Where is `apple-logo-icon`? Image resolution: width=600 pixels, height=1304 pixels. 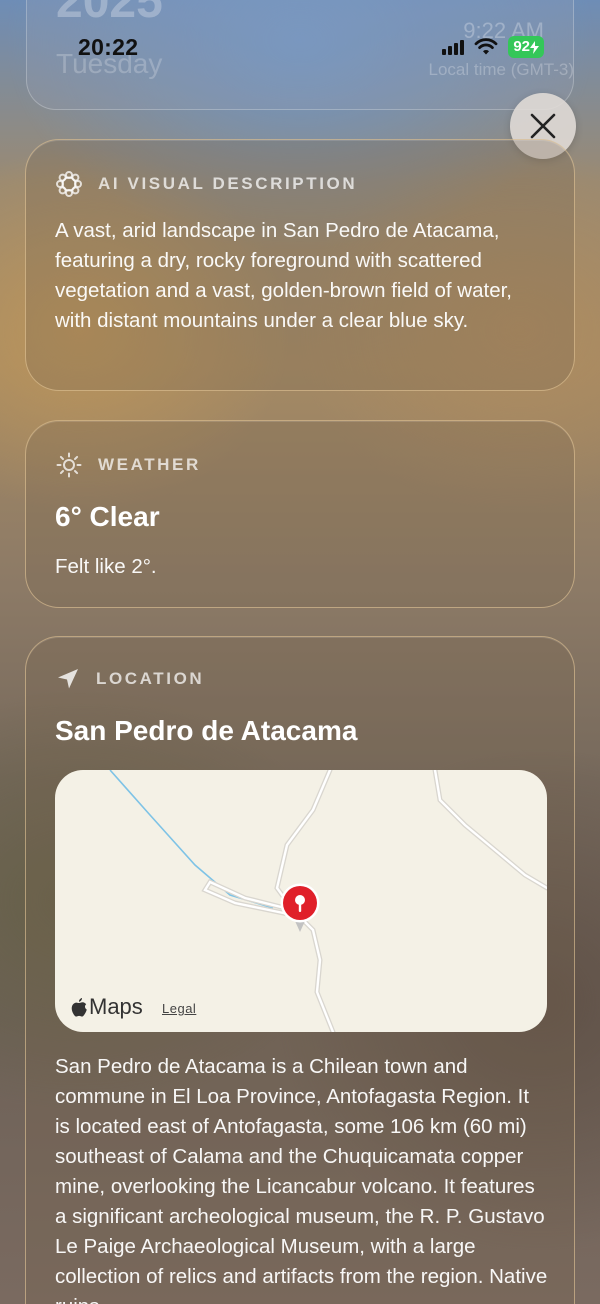
apple-logo-icon is located at coordinates (79, 1007).